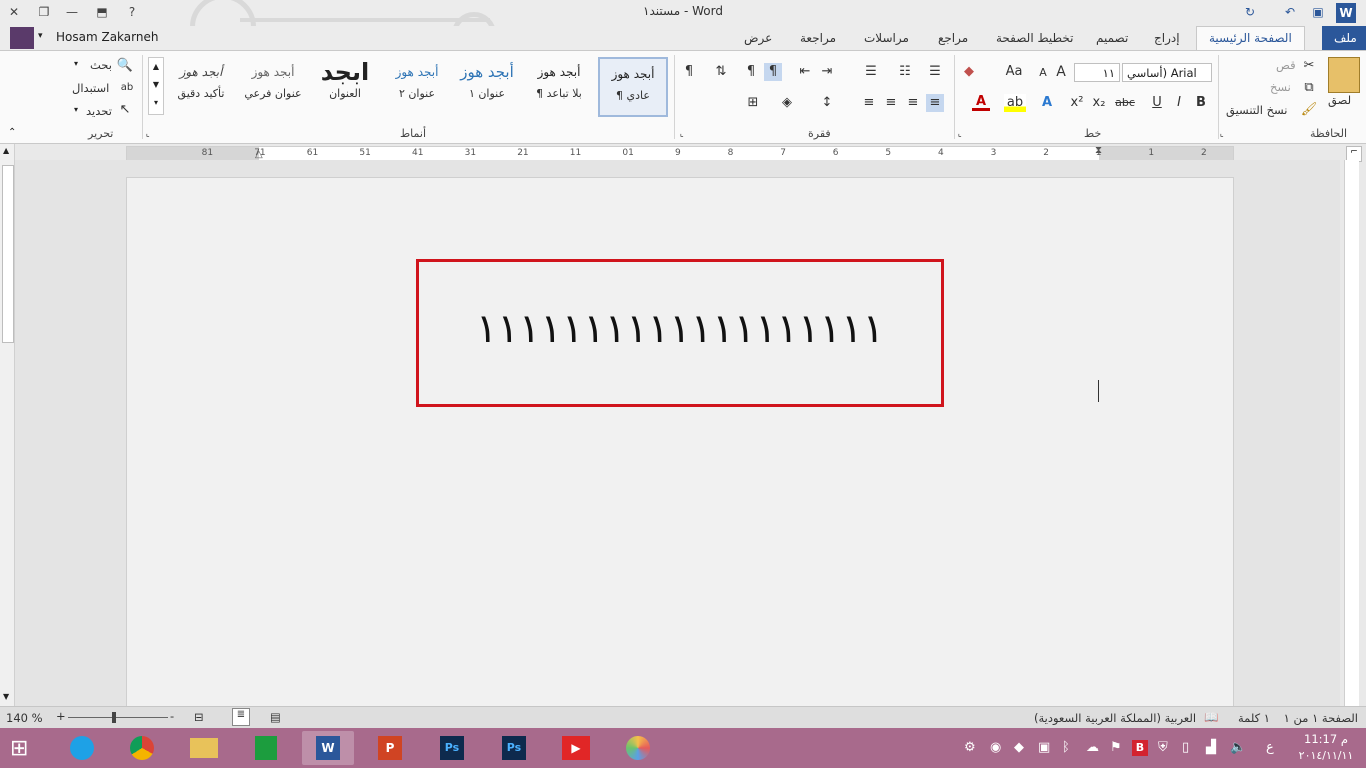 The width and height of the screenshot is (1366, 768). I want to click on highlight-icon: ab, so click(1015, 103).